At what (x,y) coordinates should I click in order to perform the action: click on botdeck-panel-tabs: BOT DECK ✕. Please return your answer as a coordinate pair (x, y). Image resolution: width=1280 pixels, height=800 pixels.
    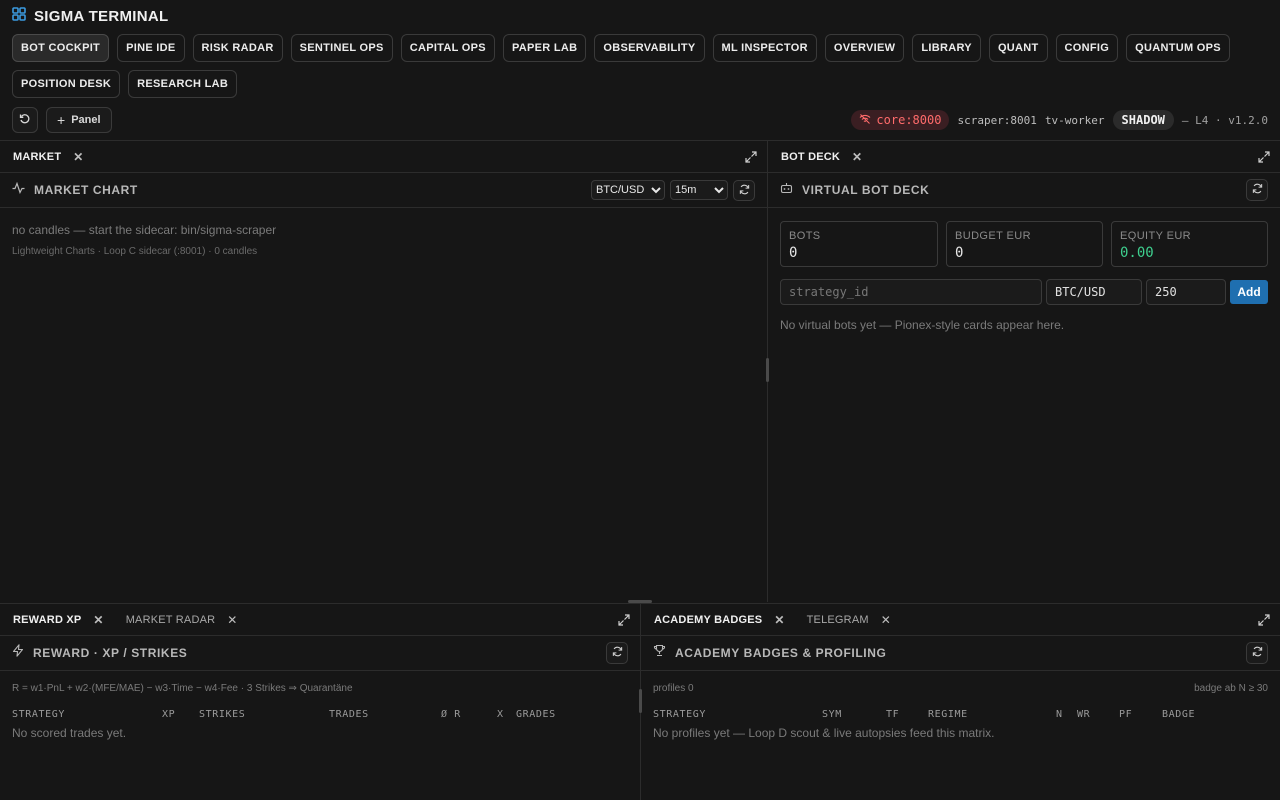
    Looking at the image, I should click on (1024, 157).